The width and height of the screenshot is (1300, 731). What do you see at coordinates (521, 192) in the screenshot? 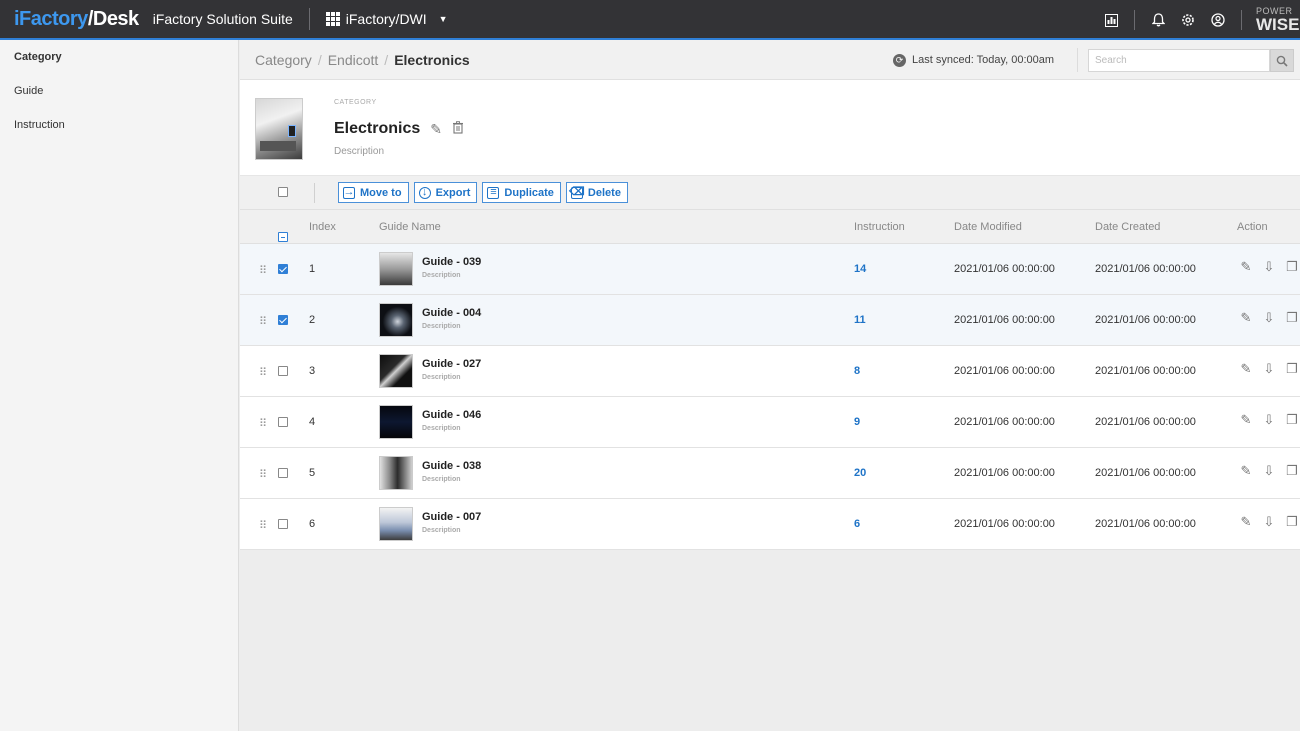
I see `duplicate-button: ≡ Duplicate` at bounding box center [521, 192].